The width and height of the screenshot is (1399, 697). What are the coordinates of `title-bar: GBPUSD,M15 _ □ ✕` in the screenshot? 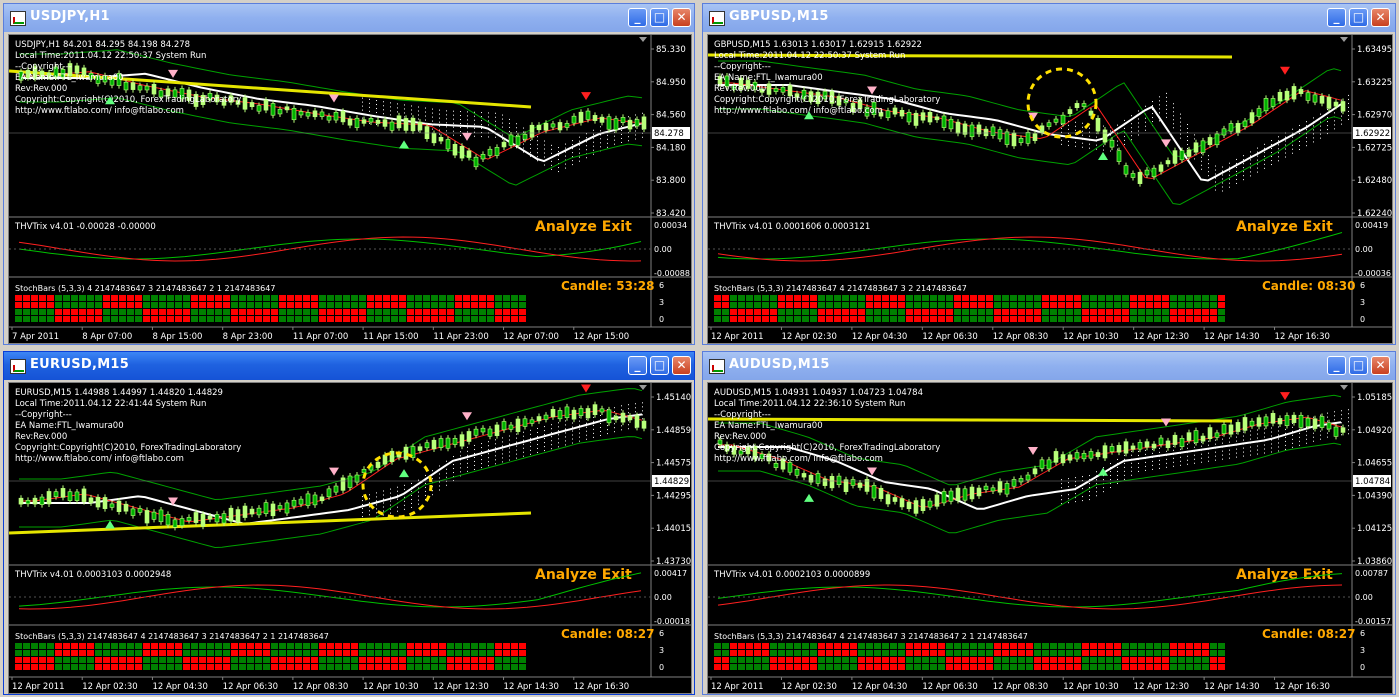 It's located at (1049, 18).